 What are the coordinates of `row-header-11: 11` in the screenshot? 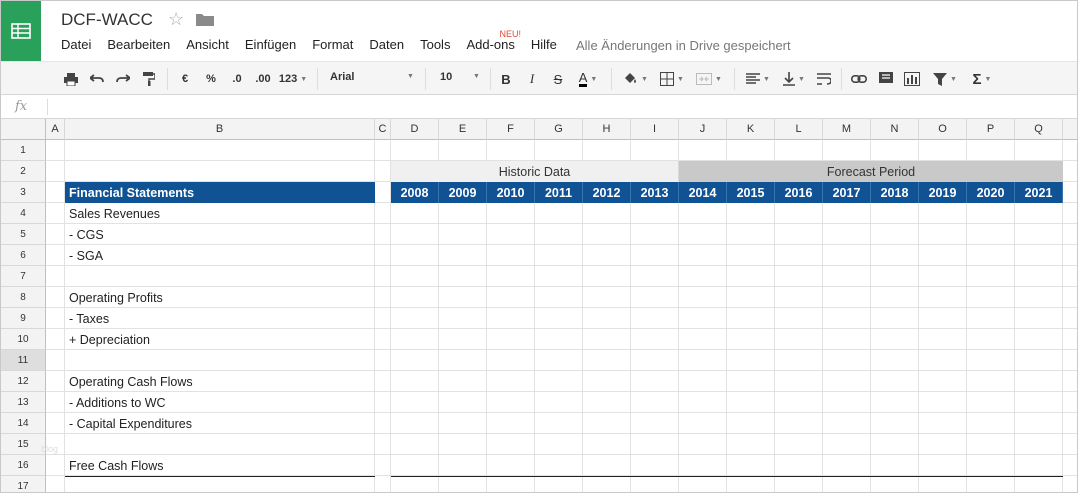 It's located at (23, 360).